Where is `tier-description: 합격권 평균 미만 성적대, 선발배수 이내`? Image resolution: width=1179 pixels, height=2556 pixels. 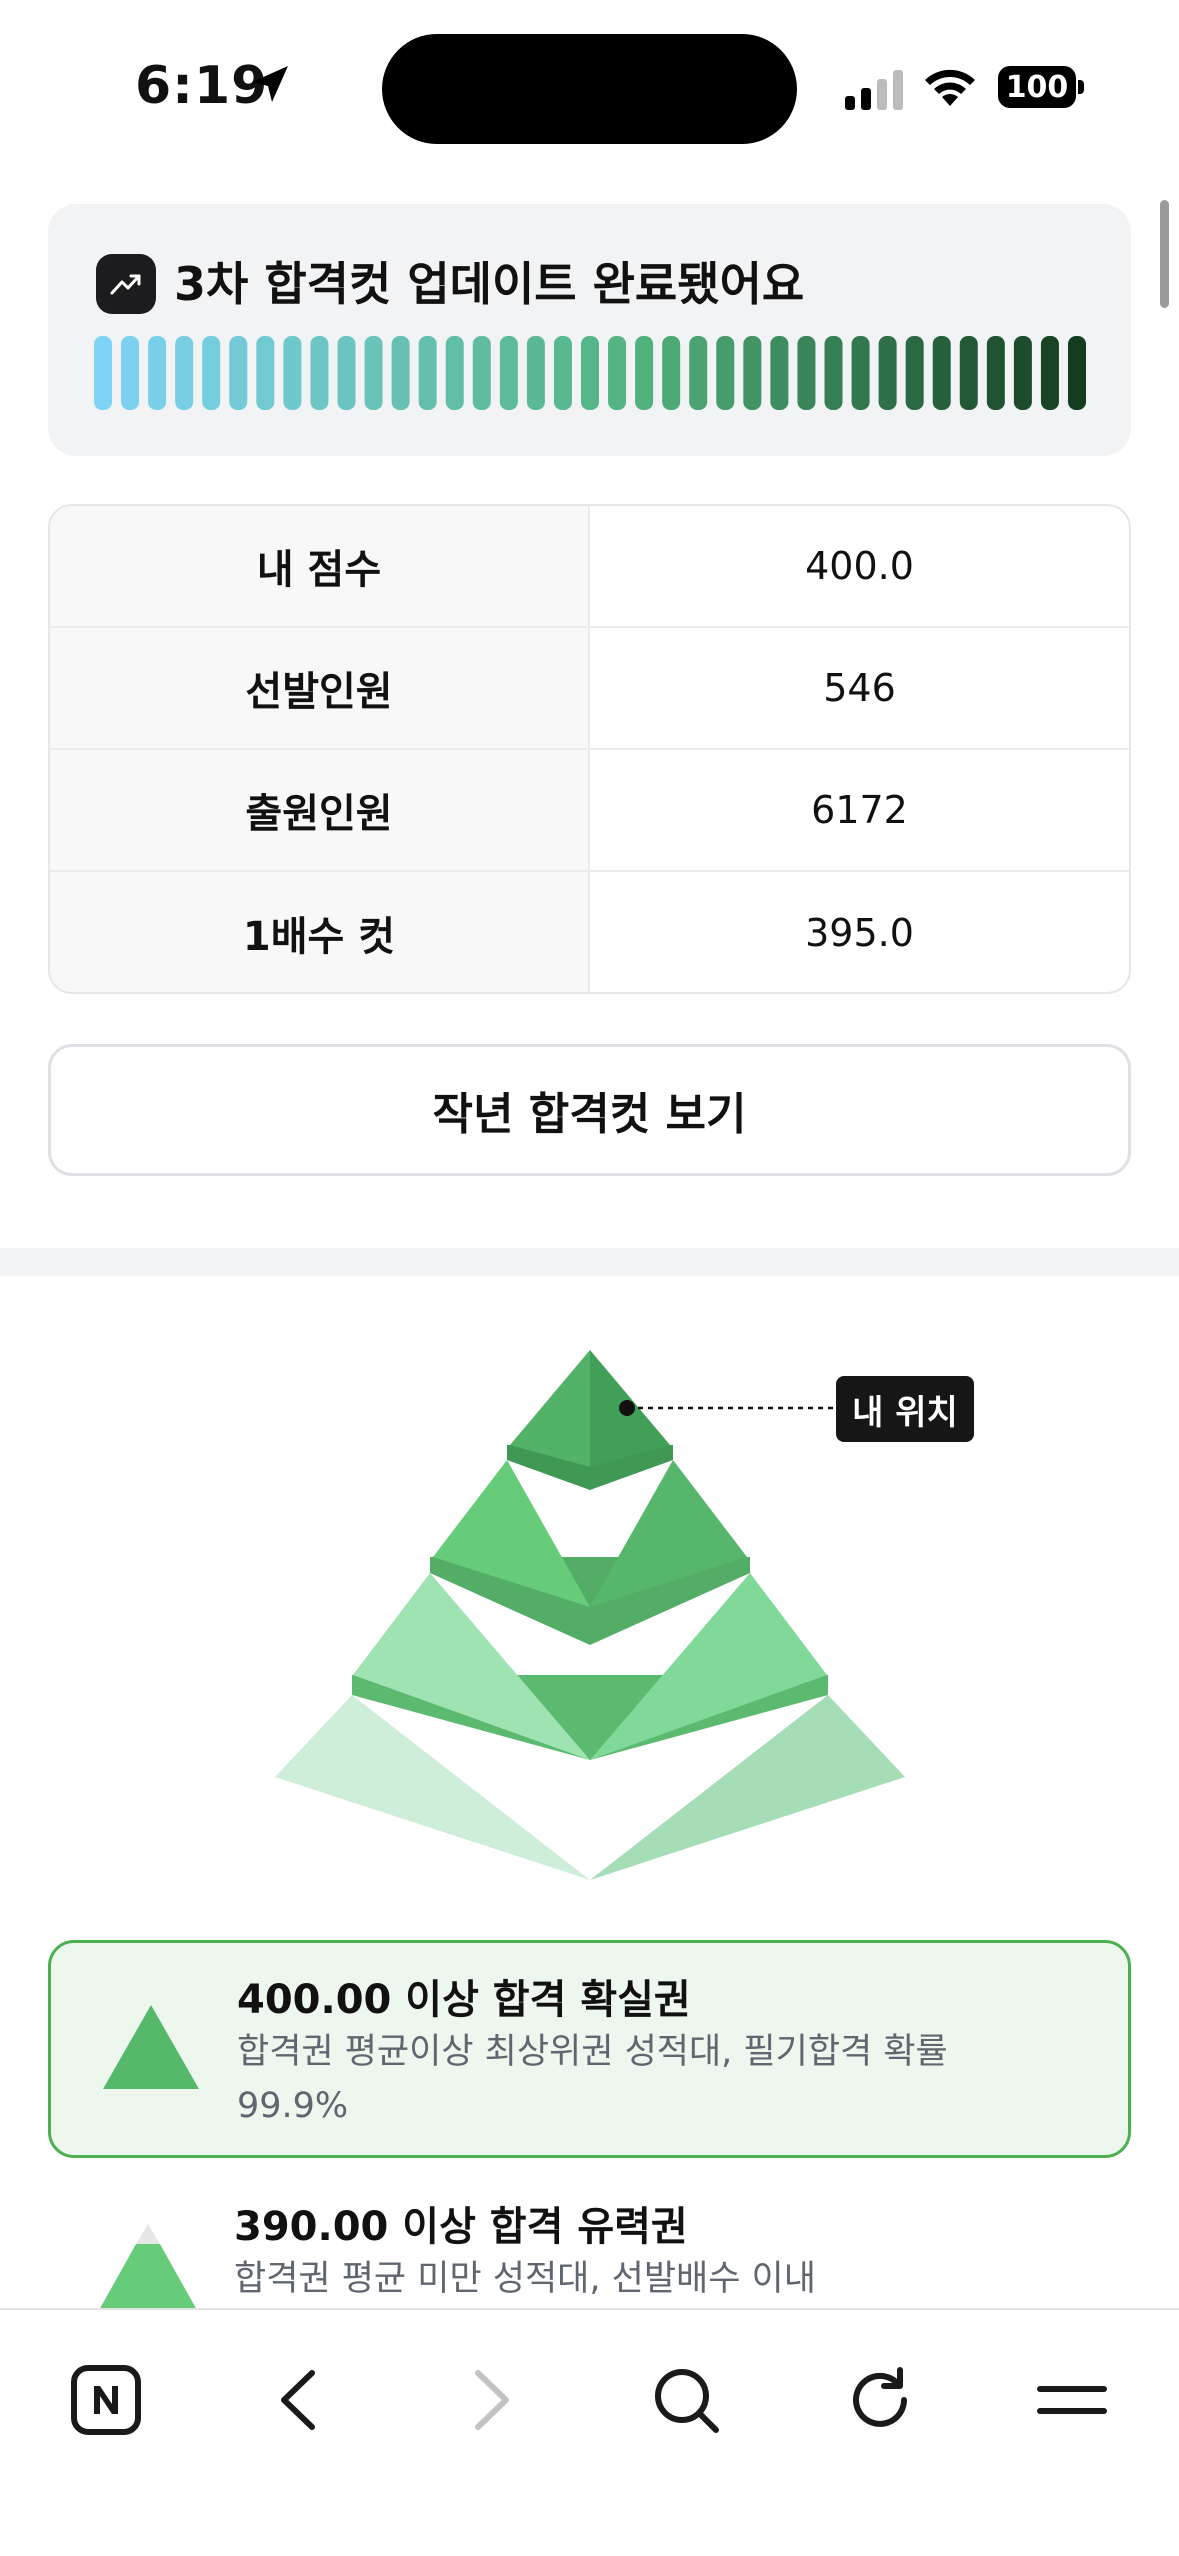 tier-description: 합격권 평균 미만 성적대, 선발배수 이내 is located at coordinates (525, 2279).